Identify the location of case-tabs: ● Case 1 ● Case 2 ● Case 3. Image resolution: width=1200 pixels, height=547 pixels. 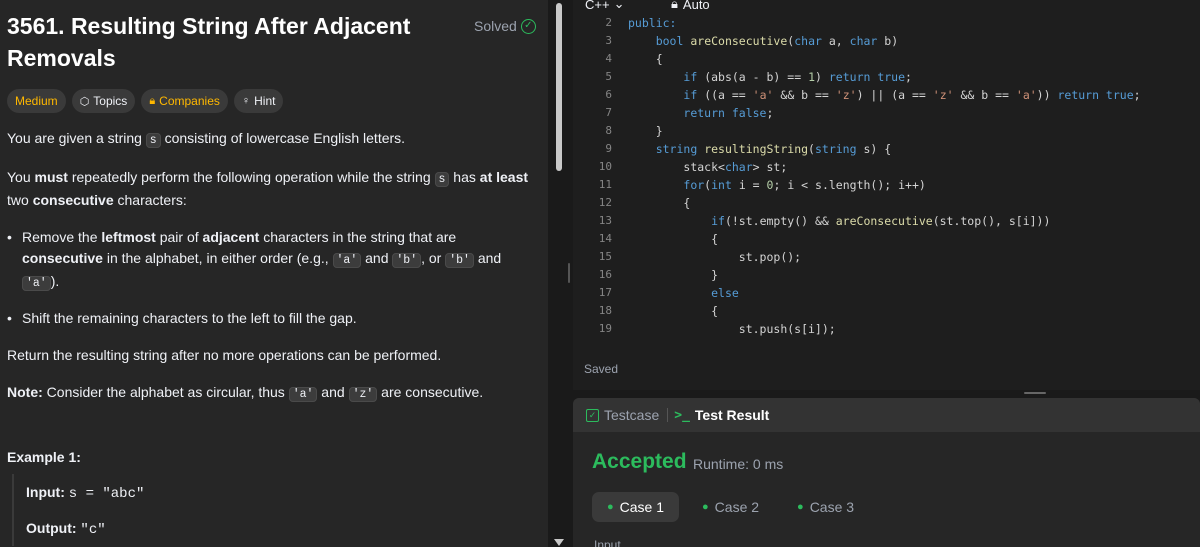
(730, 507).